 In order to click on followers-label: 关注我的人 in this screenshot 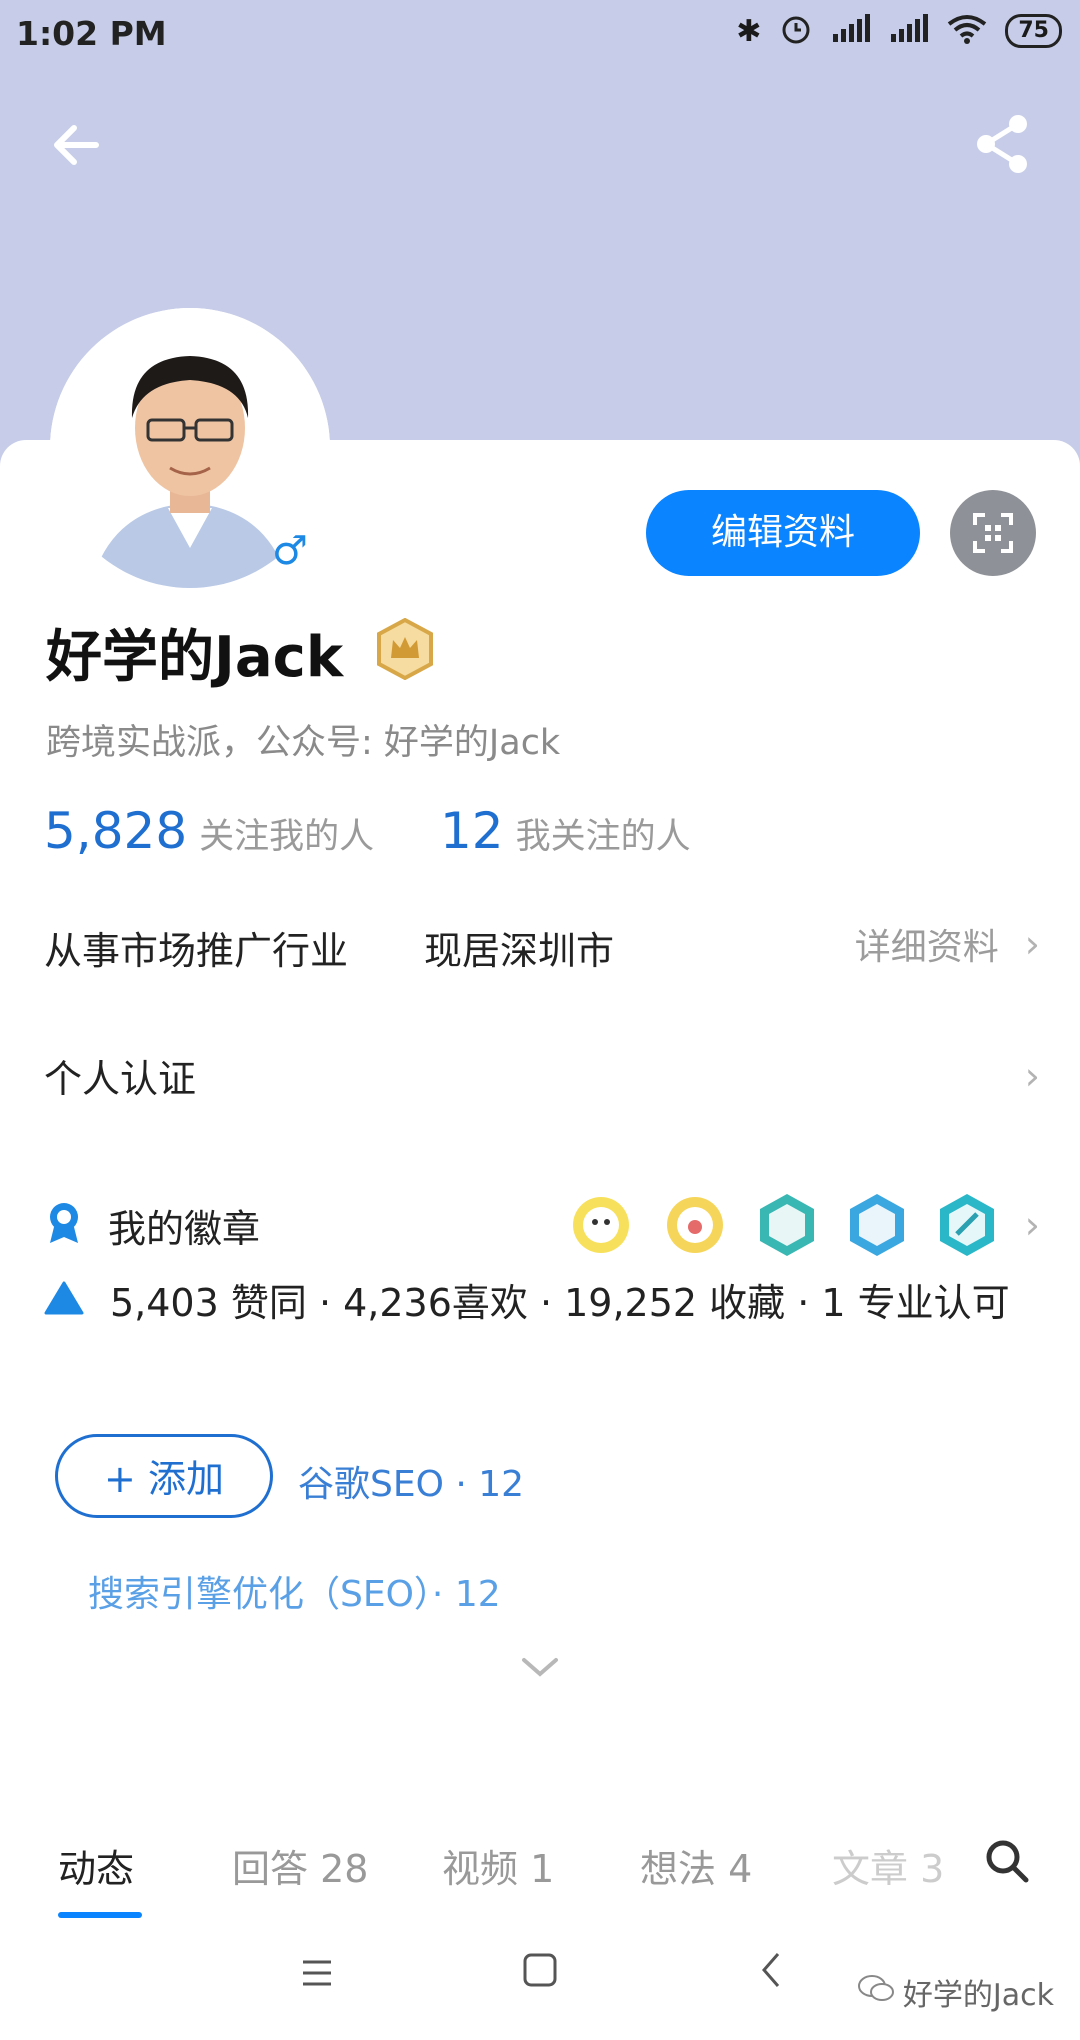, I will do `click(287, 837)`.